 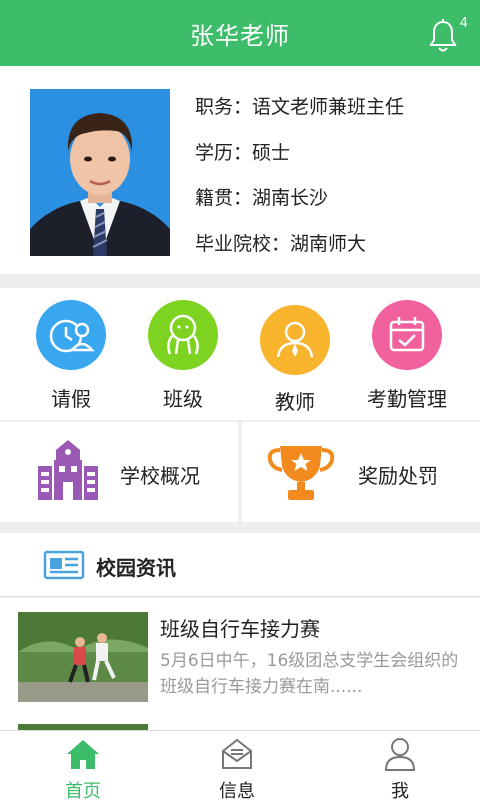 I want to click on school-overview-button: 学校概况, so click(x=119, y=472).